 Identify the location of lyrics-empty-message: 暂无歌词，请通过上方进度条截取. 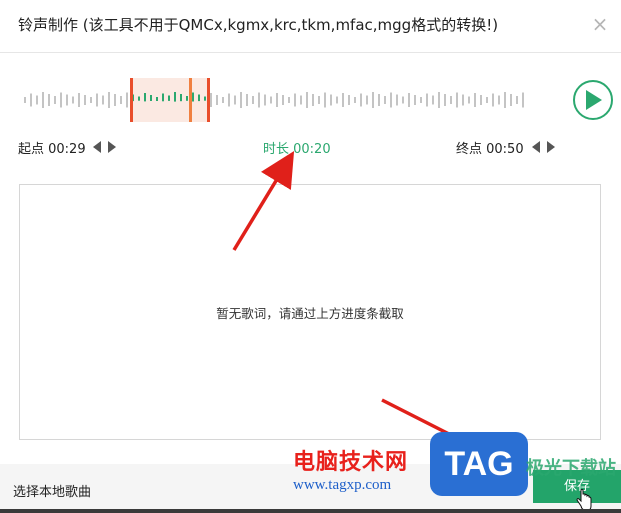
(310, 313).